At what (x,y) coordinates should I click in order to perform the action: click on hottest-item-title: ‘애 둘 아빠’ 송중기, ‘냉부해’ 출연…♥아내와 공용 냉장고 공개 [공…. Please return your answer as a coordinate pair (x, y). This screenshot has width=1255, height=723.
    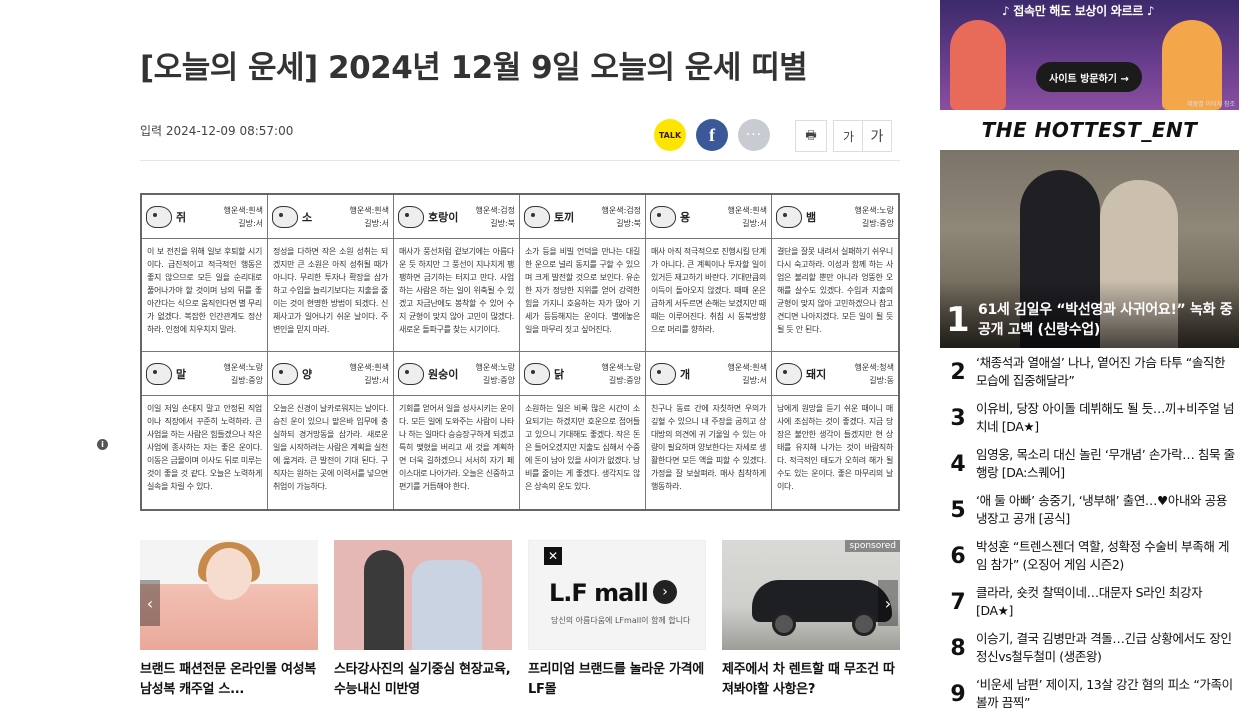
    Looking at the image, I should click on (1107, 510).